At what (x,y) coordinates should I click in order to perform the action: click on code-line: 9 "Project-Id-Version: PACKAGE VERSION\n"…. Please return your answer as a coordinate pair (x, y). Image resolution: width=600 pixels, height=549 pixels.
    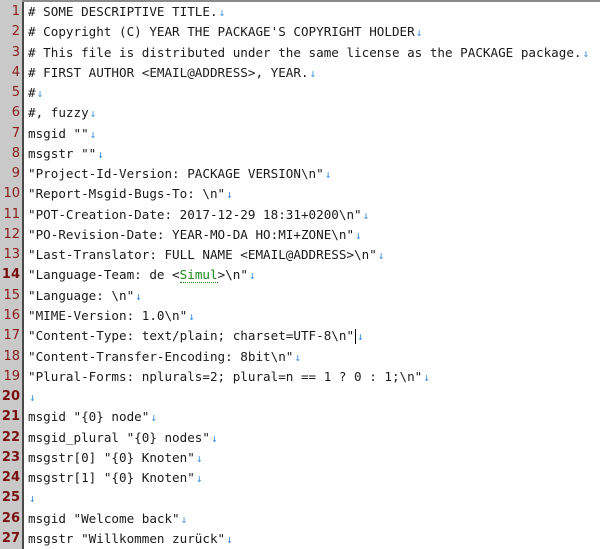
    Looking at the image, I should click on (300, 174).